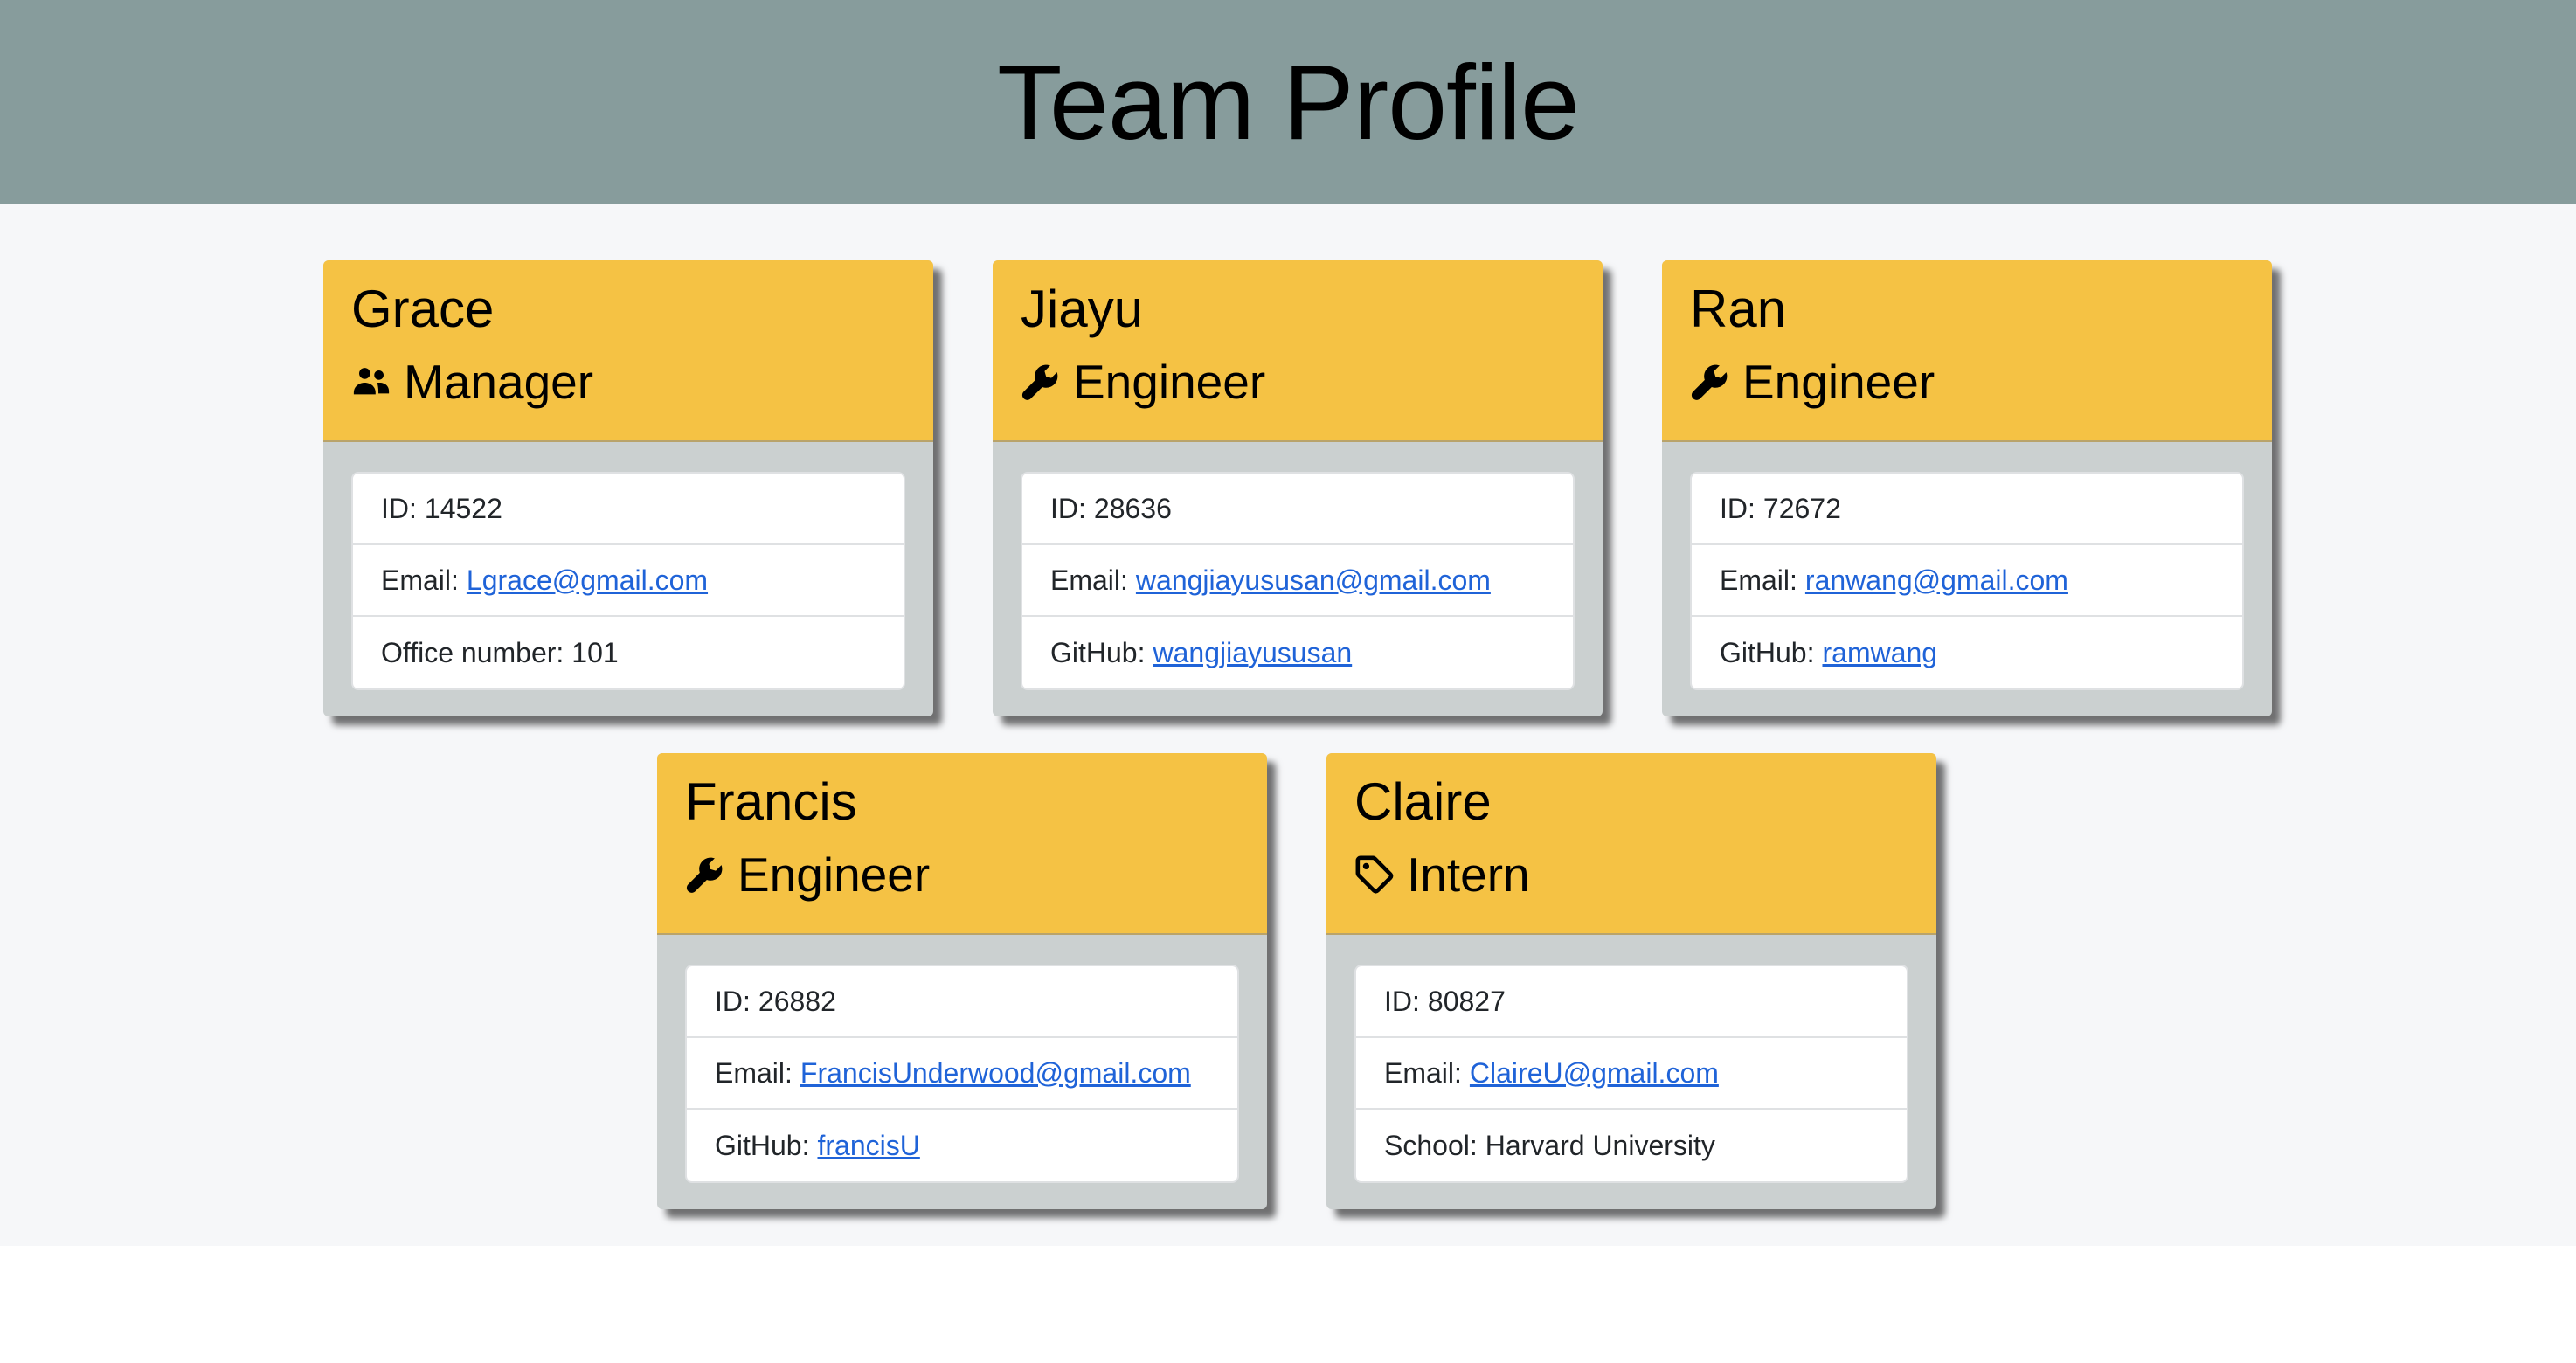 This screenshot has height=1363, width=2576. I want to click on card-header: Claire Intern, so click(1631, 844).